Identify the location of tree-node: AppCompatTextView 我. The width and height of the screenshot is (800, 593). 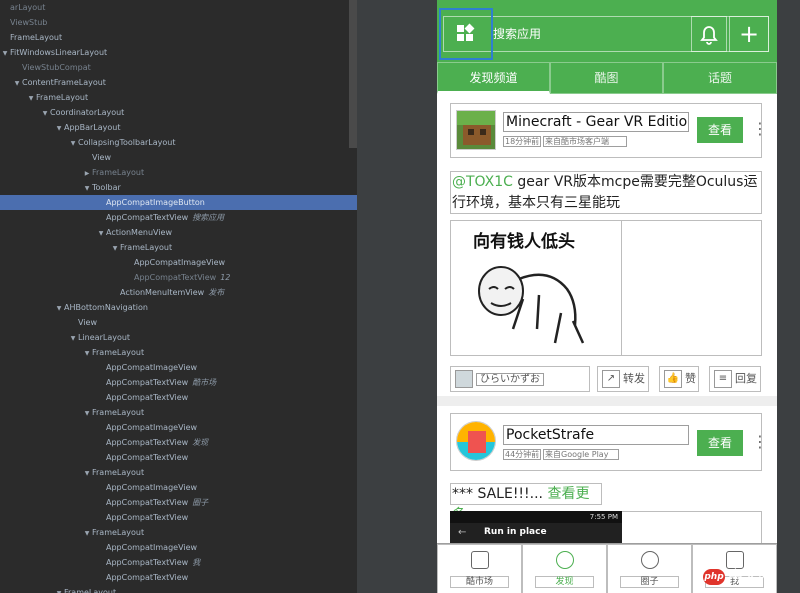
(178, 562).